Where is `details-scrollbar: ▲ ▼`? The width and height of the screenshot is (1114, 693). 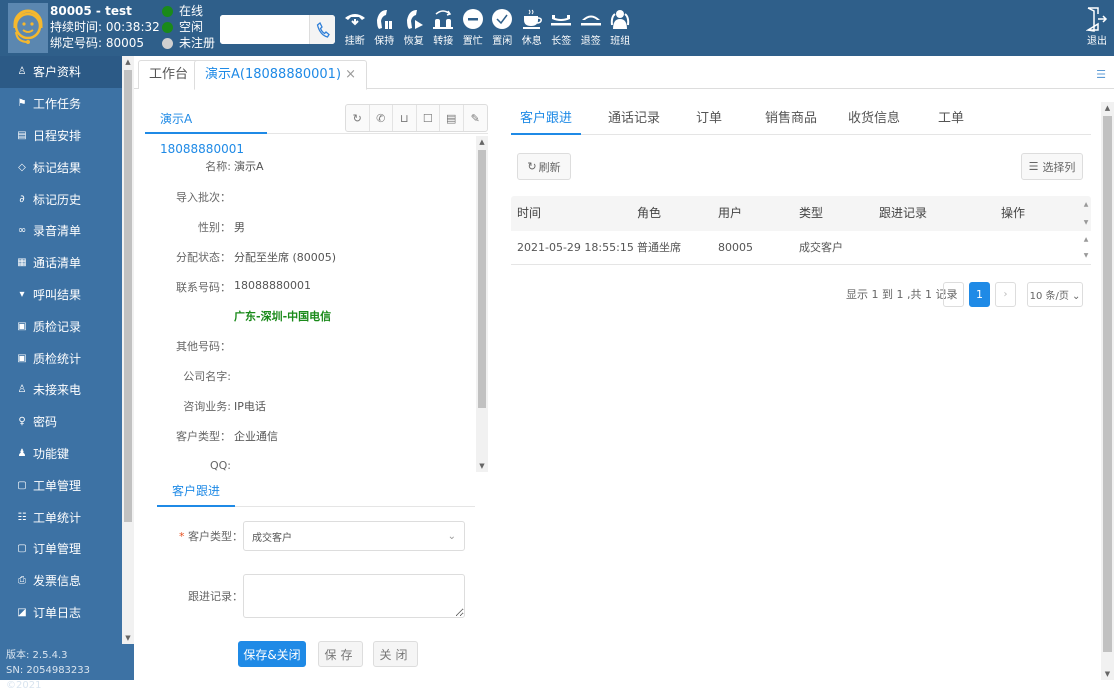
details-scrollbar: ▲ ▼ is located at coordinates (482, 304).